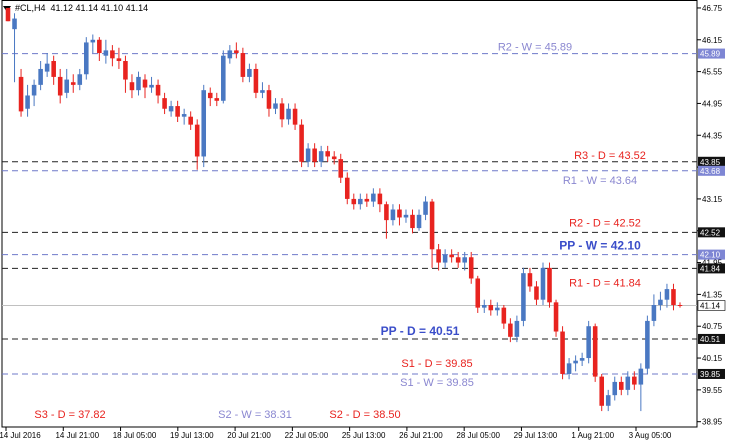 This screenshot has height=444, width=730. I want to click on level-label-r1w: R1 - W = 43.64, so click(600, 181).